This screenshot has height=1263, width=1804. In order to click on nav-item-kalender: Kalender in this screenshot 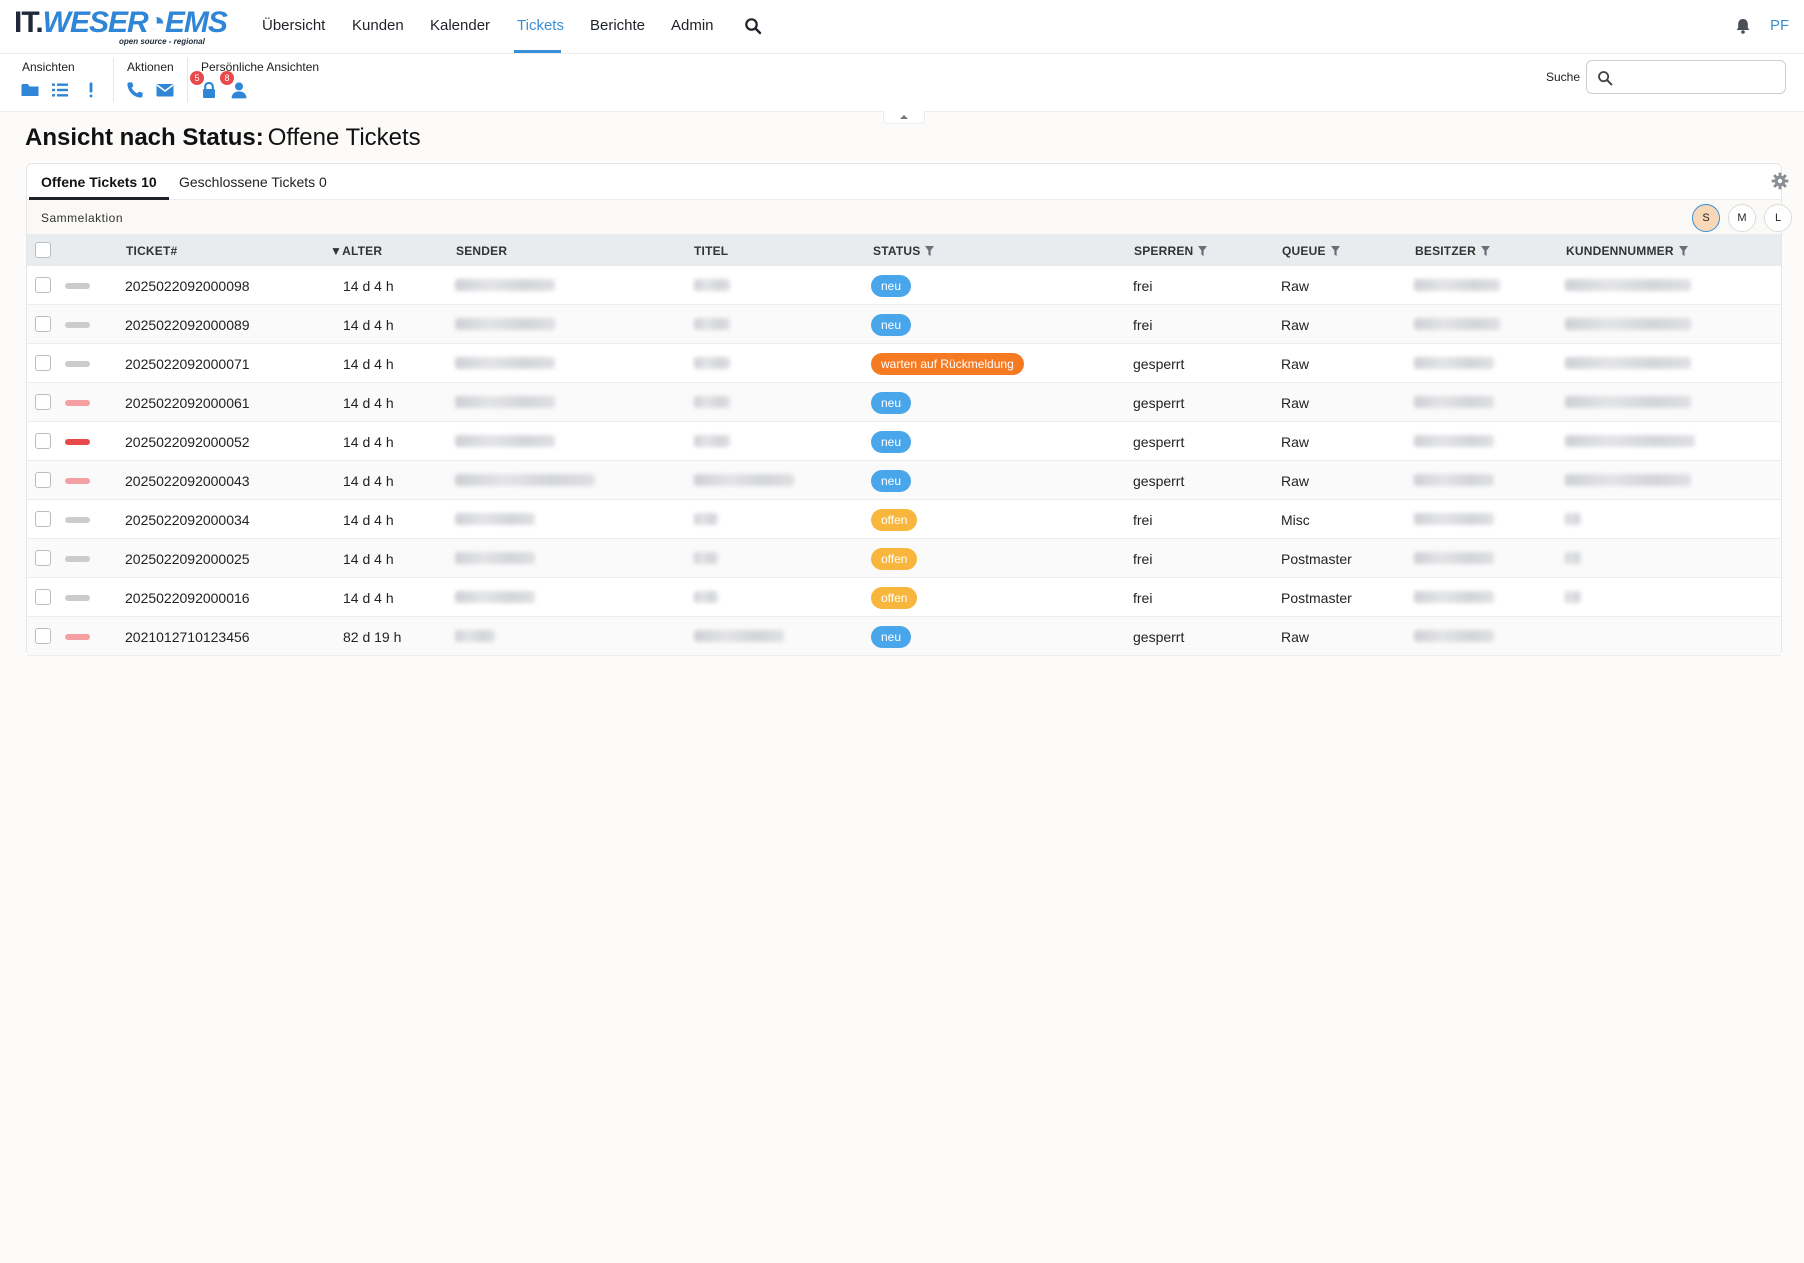, I will do `click(460, 25)`.